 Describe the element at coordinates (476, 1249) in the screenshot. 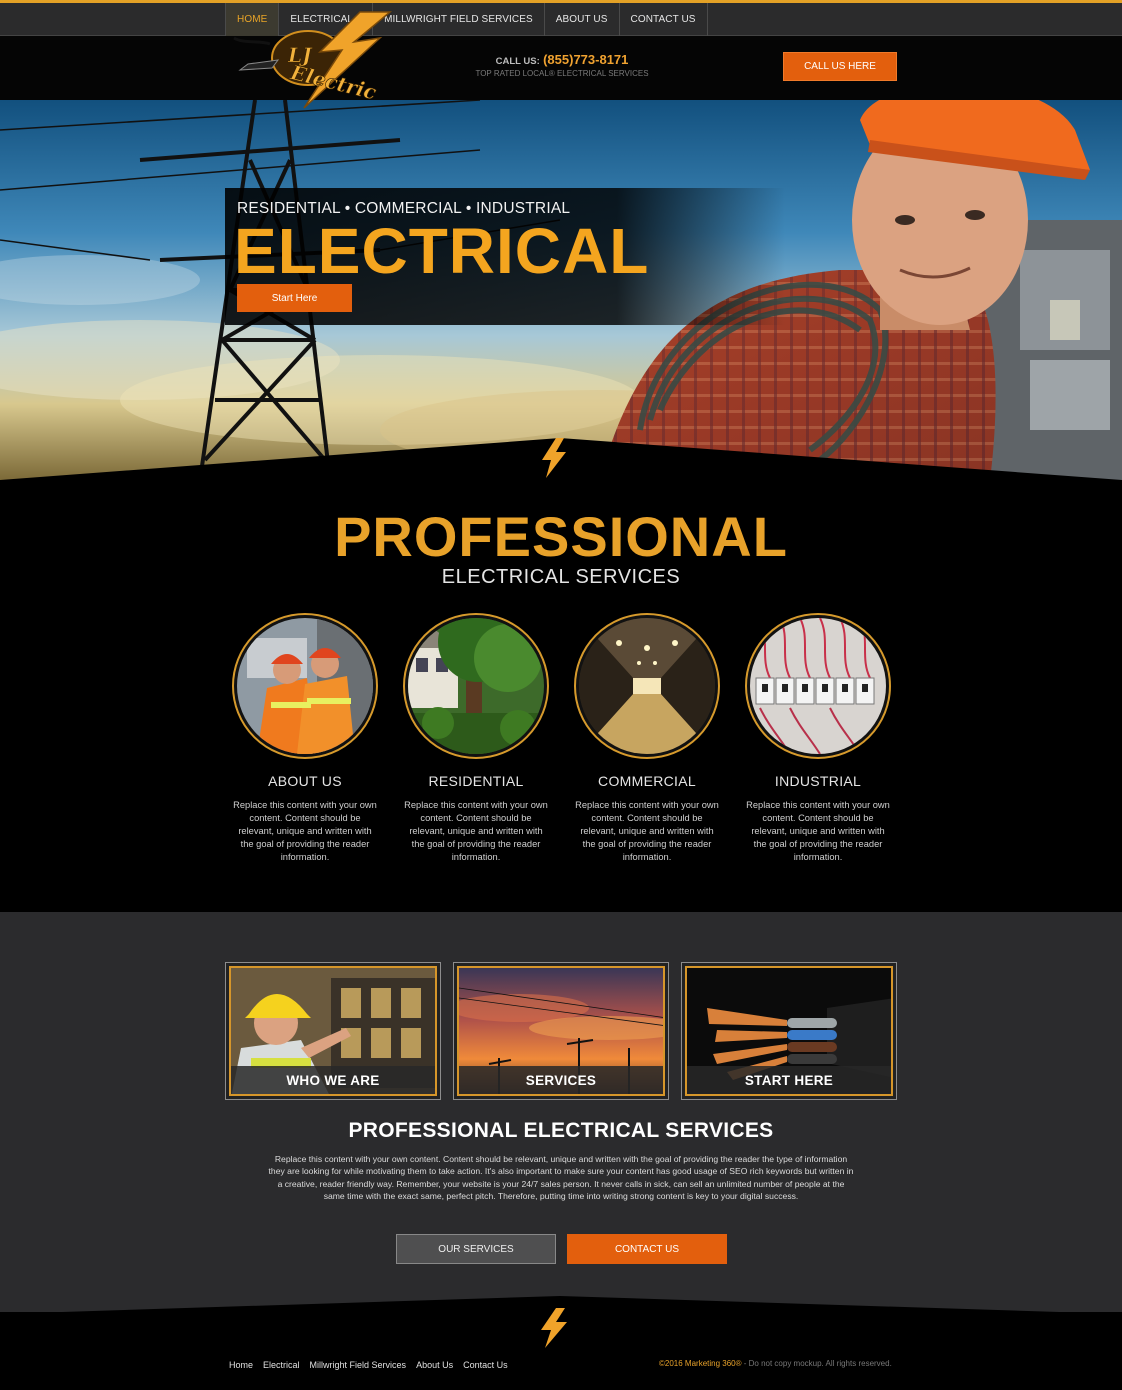

I see `our-services-button: OUR SERVICES` at that location.